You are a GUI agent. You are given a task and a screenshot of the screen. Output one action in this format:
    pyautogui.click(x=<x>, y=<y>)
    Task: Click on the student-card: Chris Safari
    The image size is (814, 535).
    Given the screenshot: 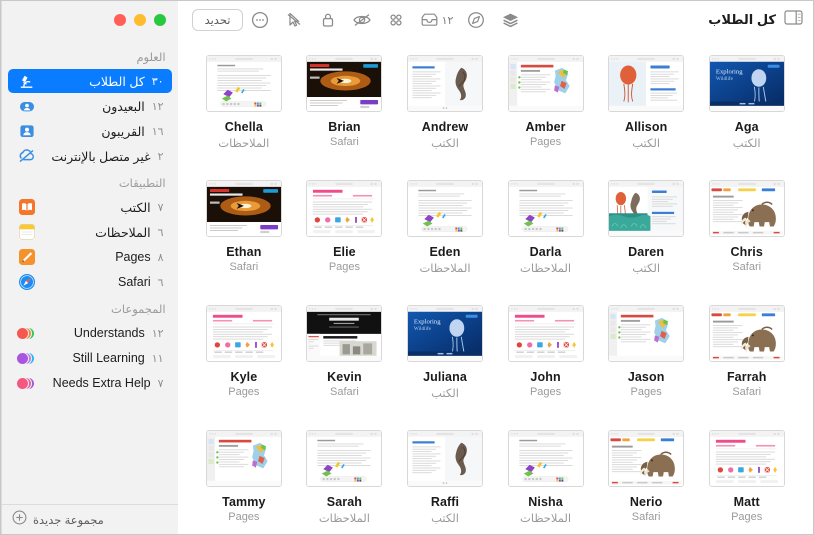 What is the action you would take?
    pyautogui.click(x=746, y=240)
    